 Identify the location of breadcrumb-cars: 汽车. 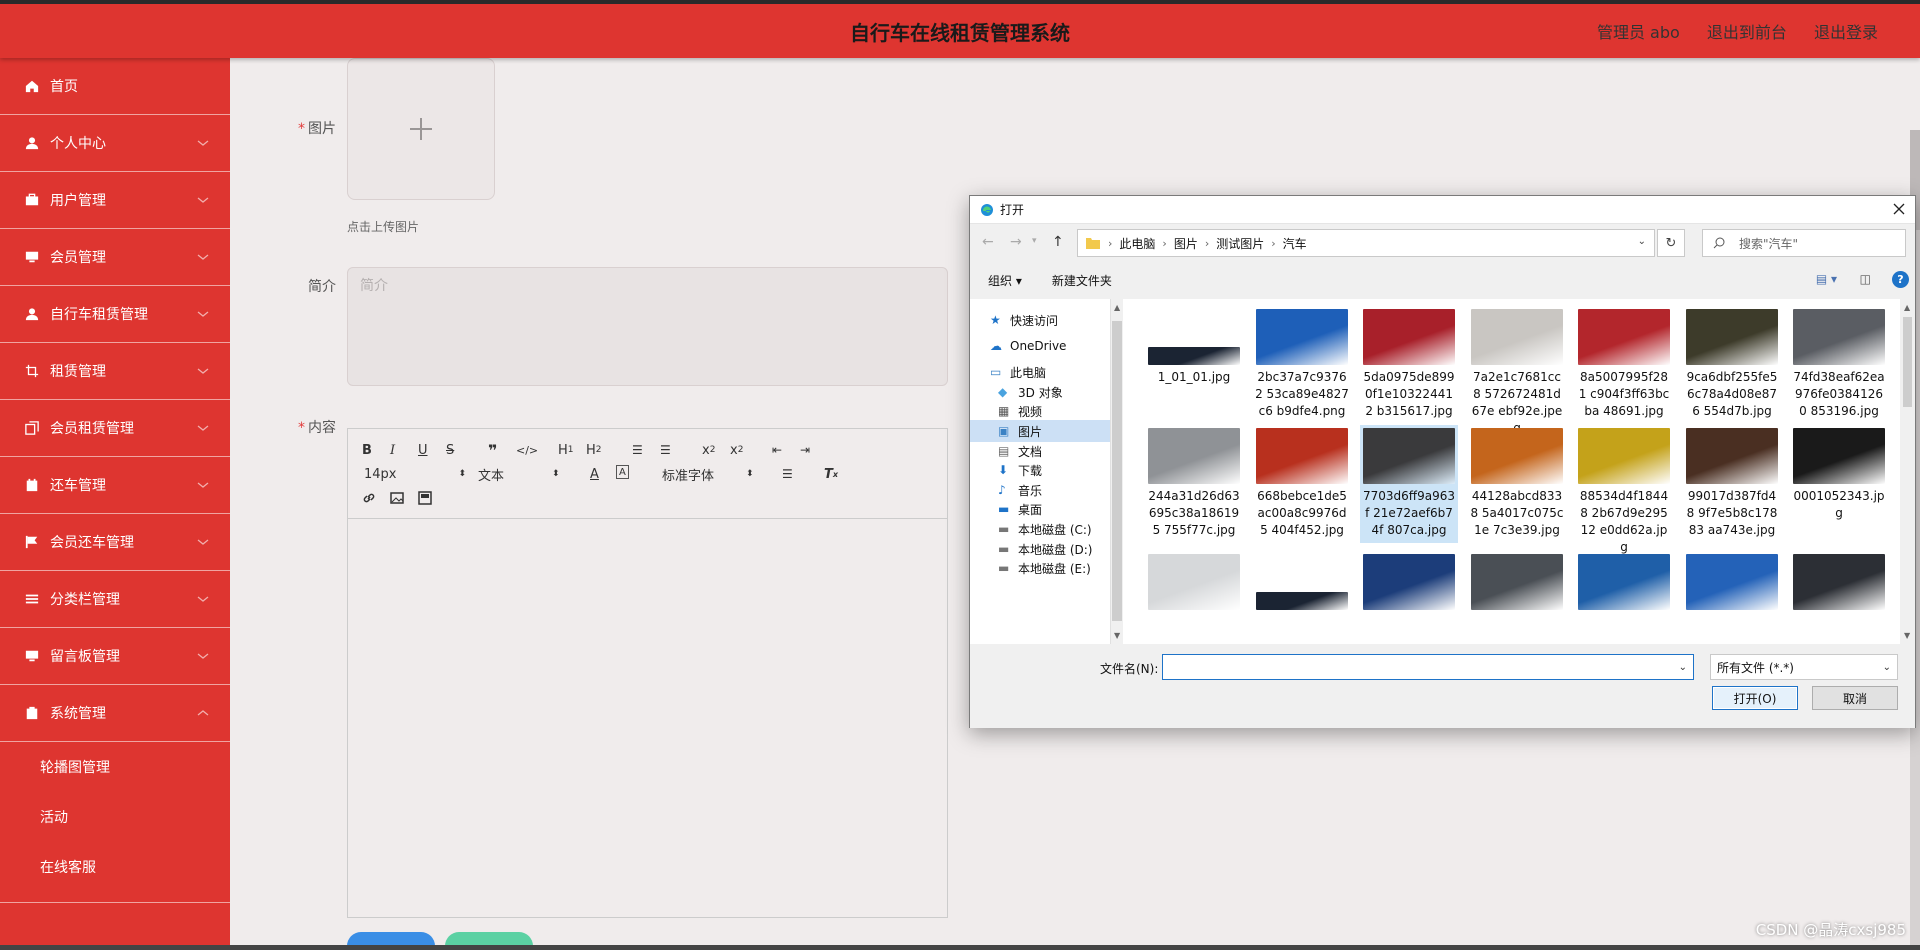
(1295, 243).